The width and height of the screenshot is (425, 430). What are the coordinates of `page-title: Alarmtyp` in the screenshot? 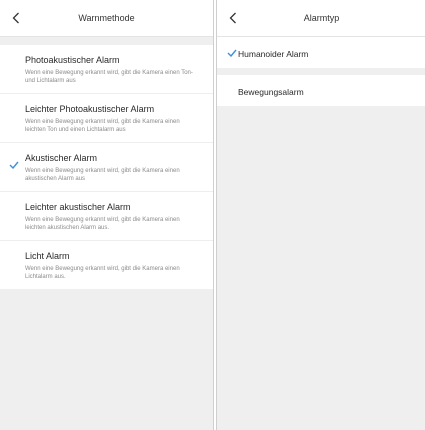 It's located at (321, 18).